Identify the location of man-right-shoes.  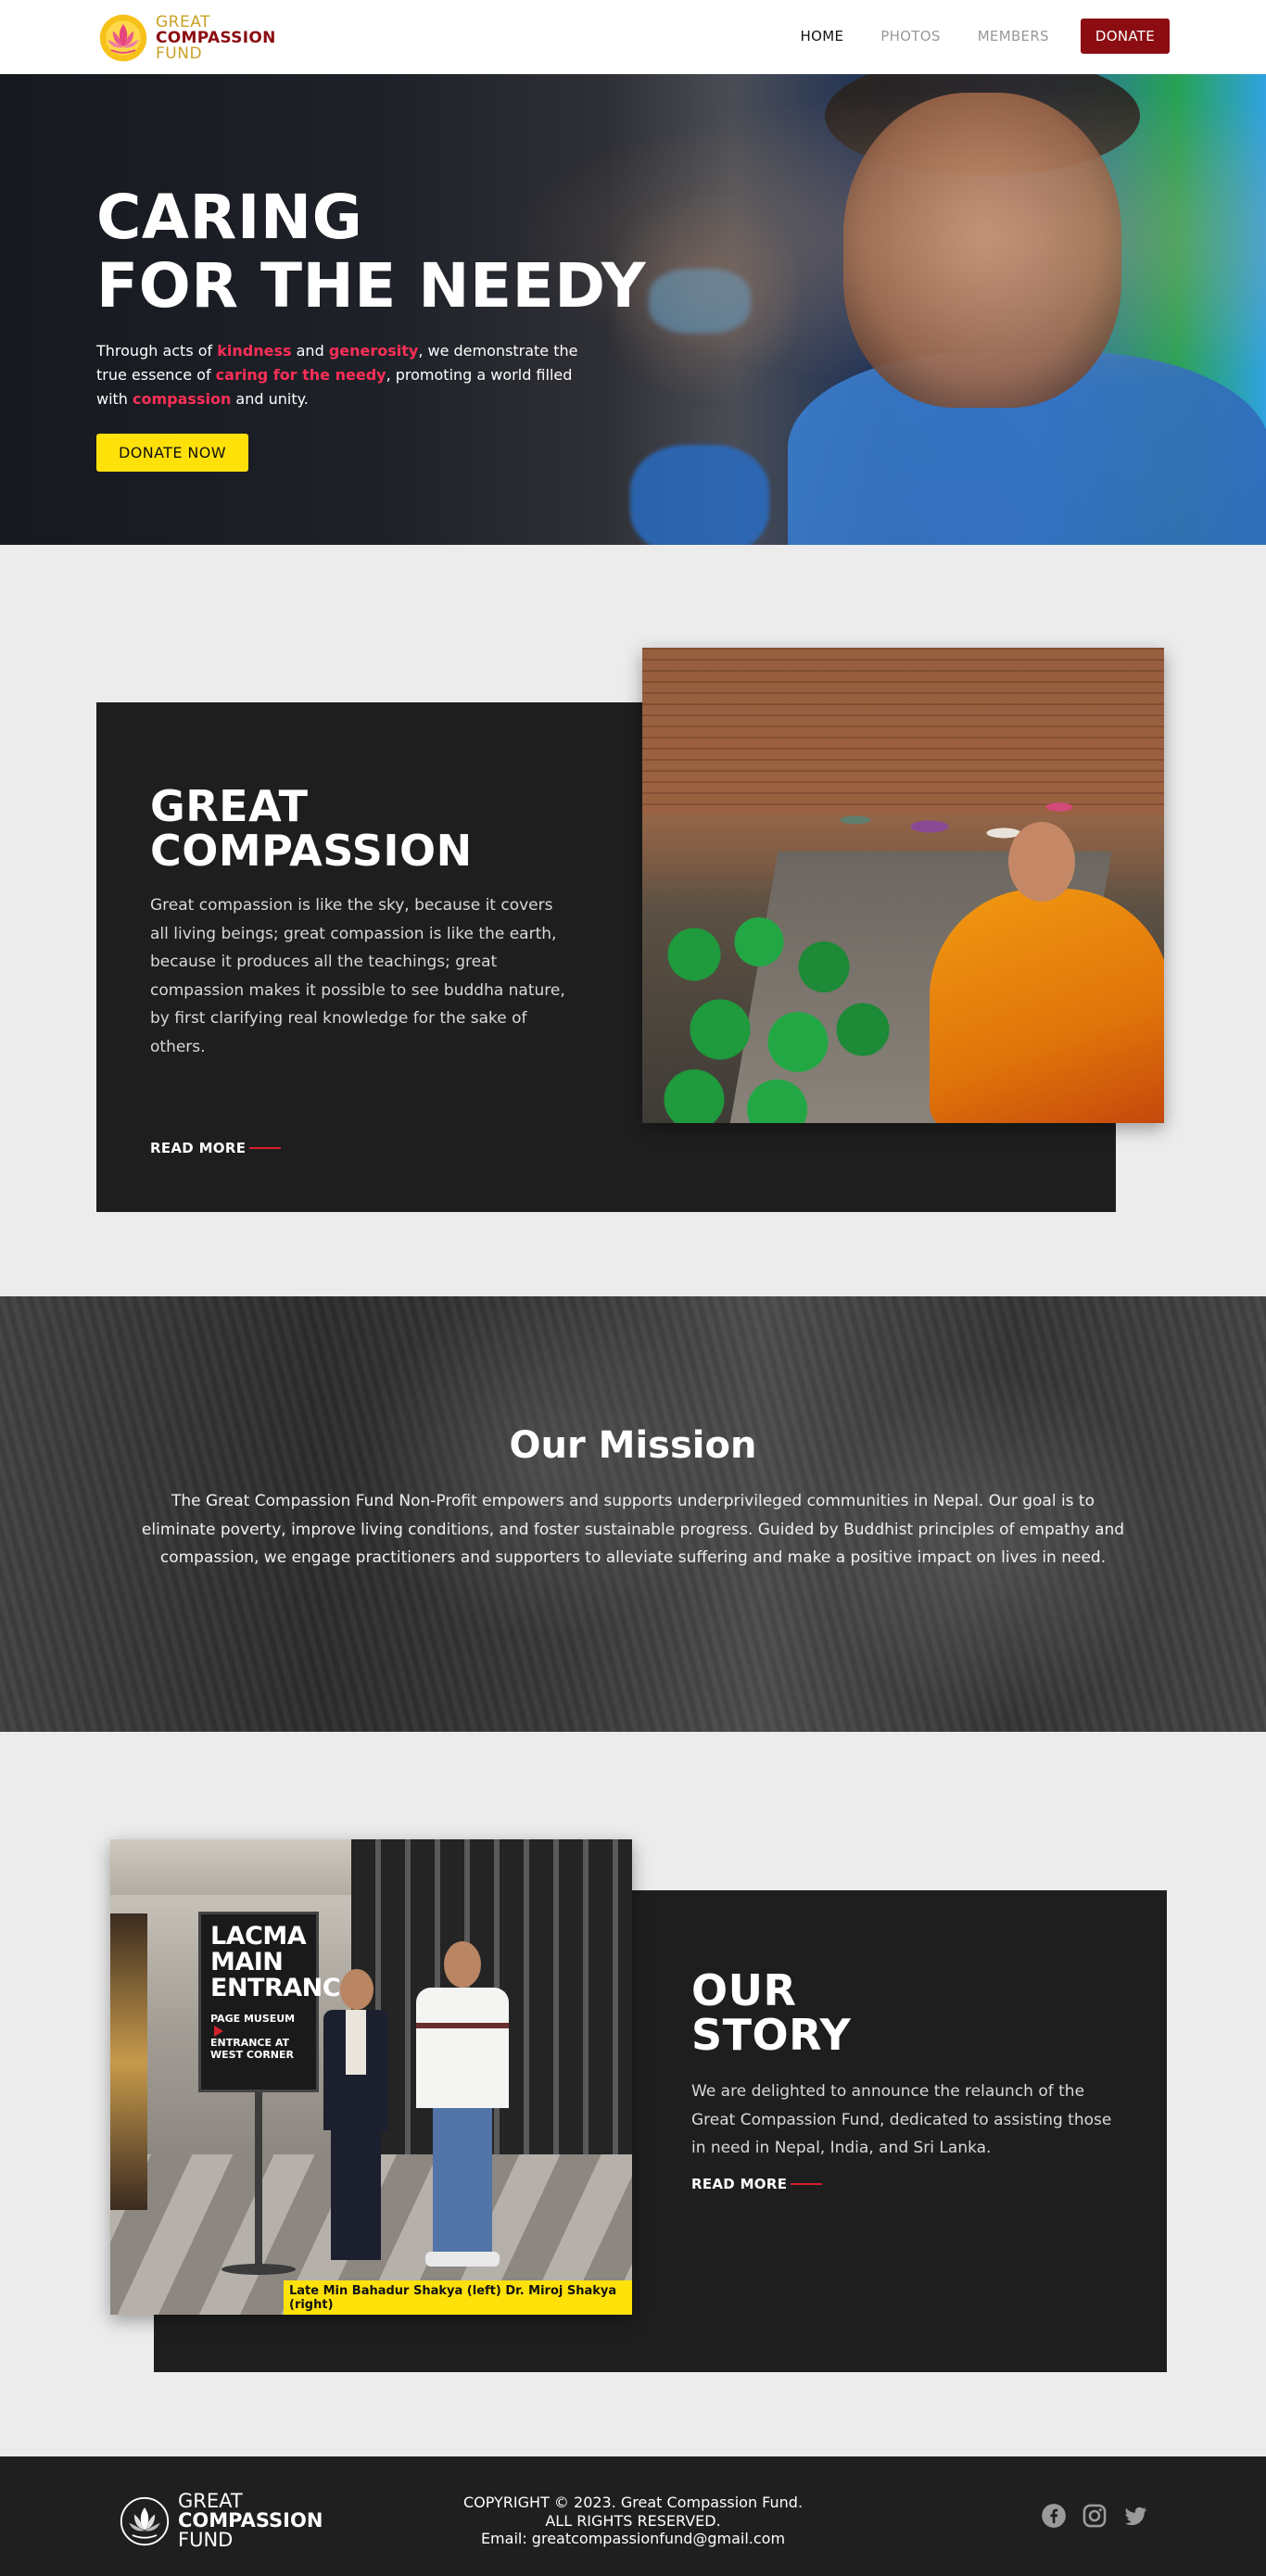
(463, 2259).